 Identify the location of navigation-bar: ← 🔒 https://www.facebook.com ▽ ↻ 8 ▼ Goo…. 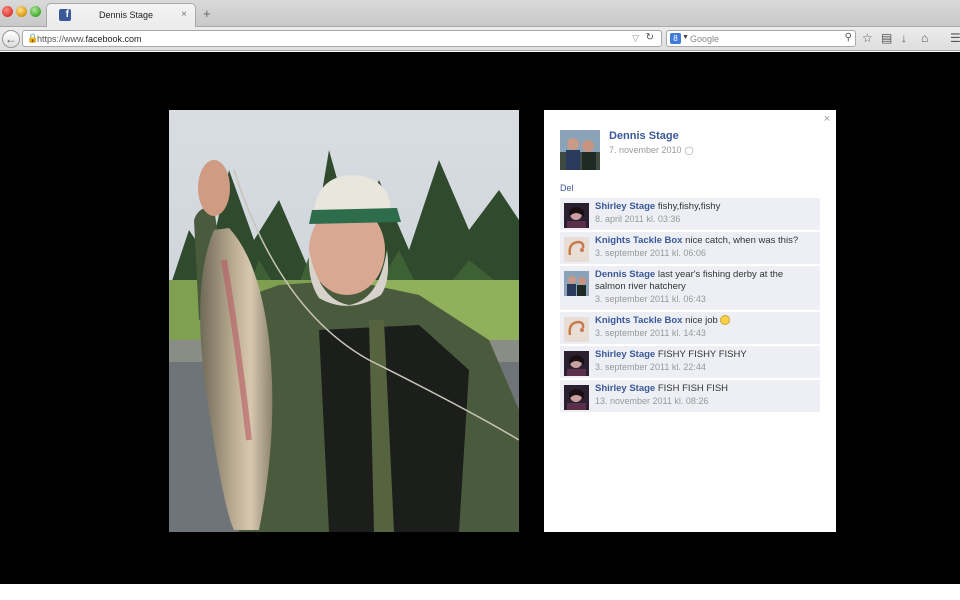
(480, 39).